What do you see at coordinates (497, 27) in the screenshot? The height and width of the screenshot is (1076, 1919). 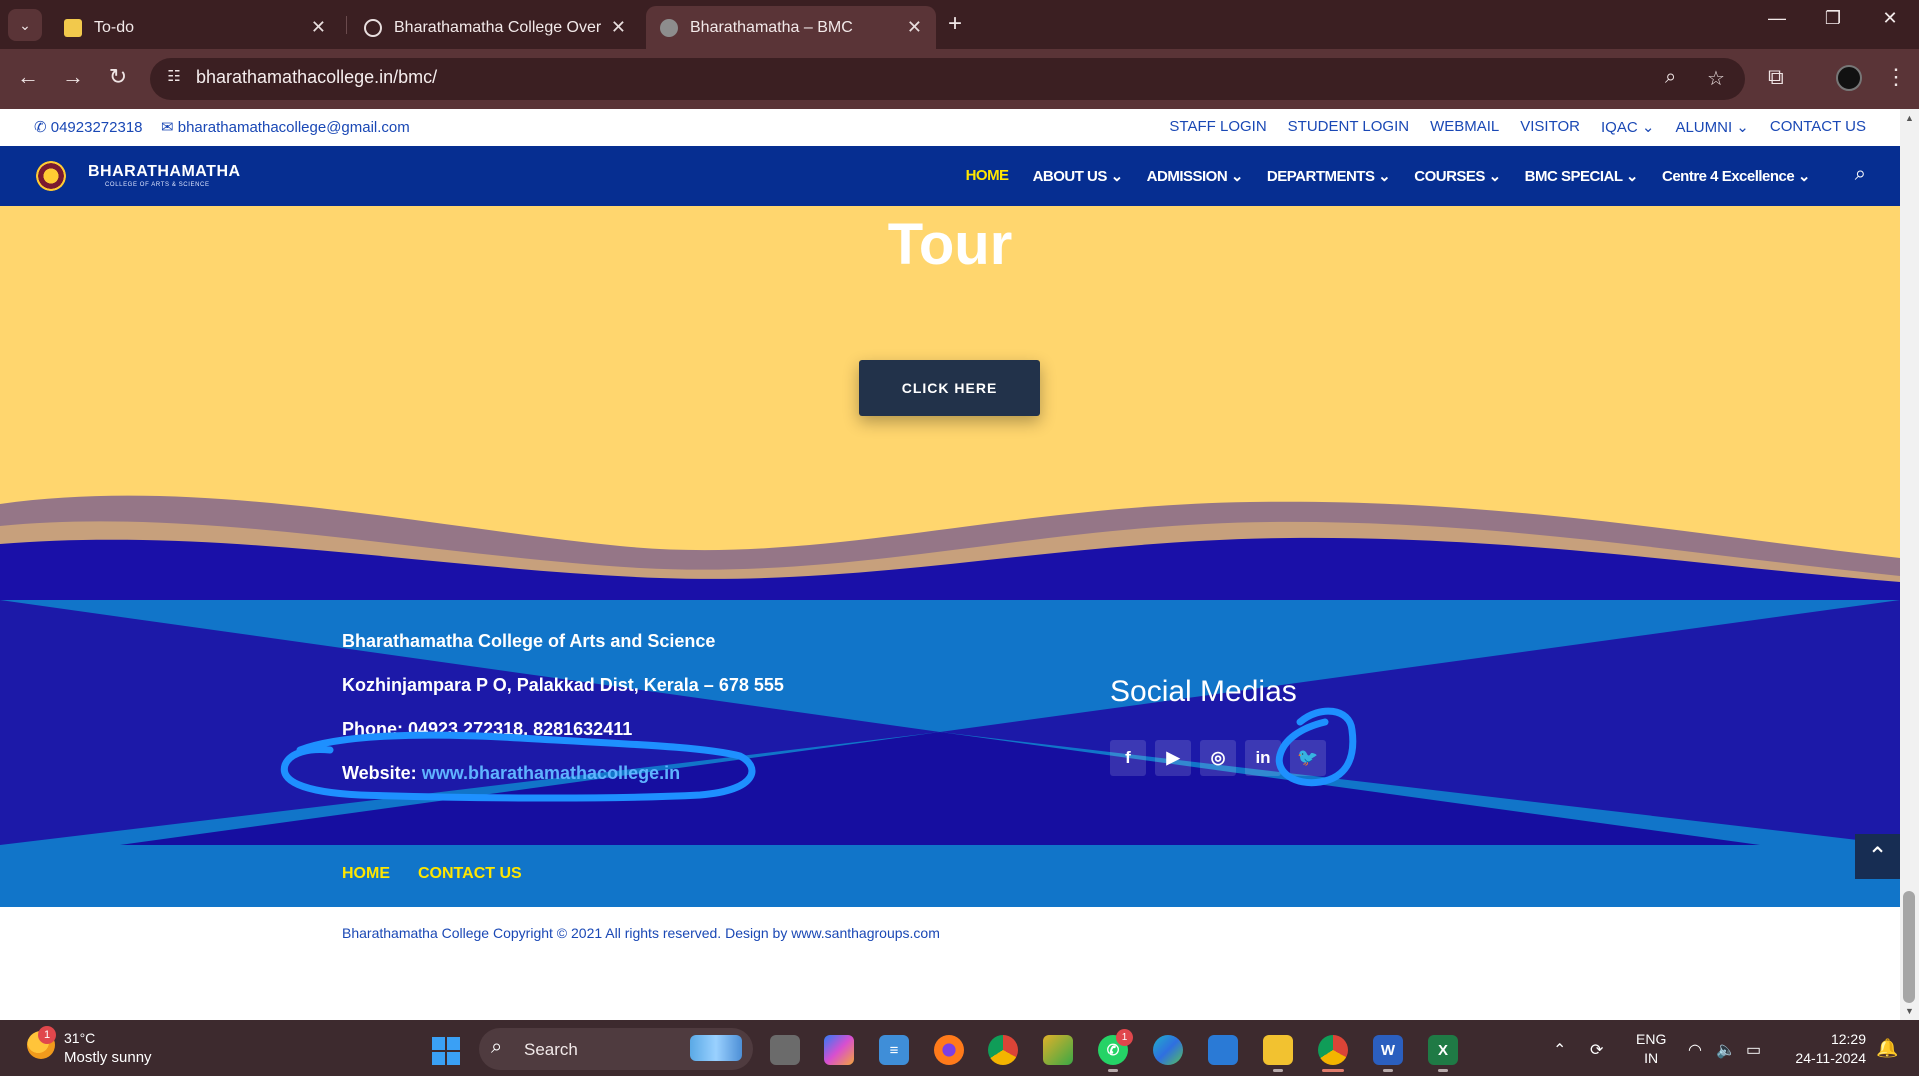 I see `tab-title: Bharathamatha College Overvie` at bounding box center [497, 27].